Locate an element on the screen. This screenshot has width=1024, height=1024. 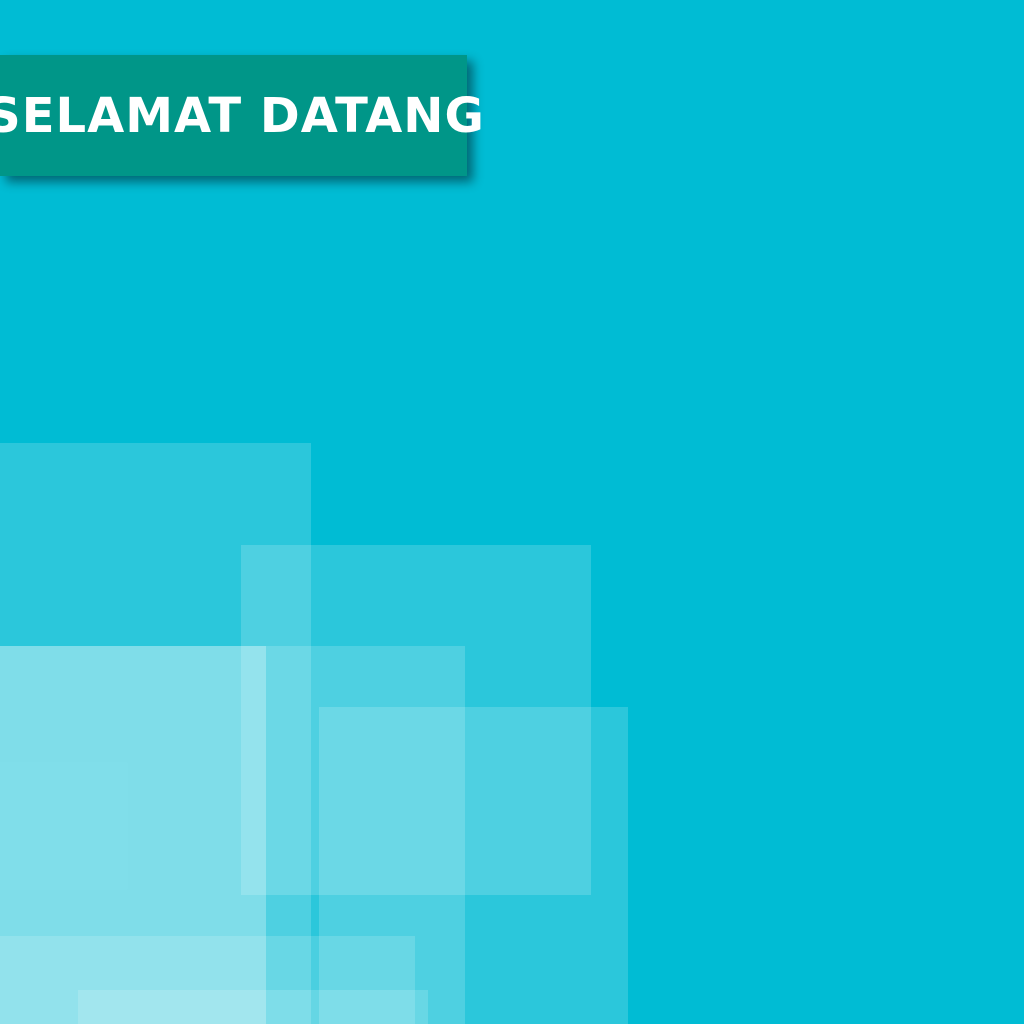
banner-title: SELAMAT DATANG is located at coordinates (242, 115).